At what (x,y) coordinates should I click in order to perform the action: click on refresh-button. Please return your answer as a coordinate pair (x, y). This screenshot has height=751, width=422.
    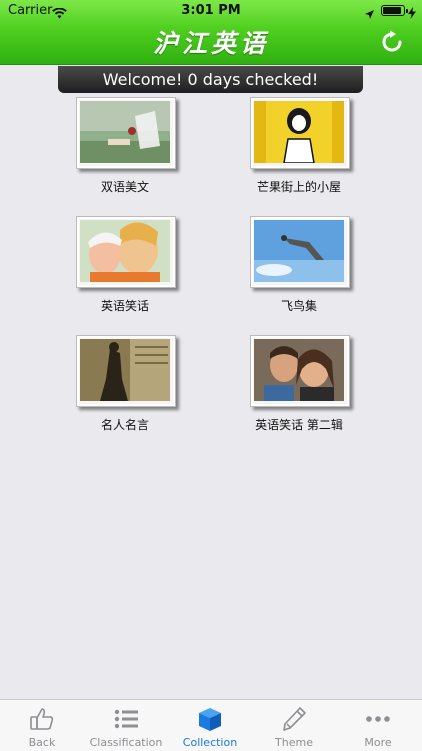
    Looking at the image, I should click on (392, 42).